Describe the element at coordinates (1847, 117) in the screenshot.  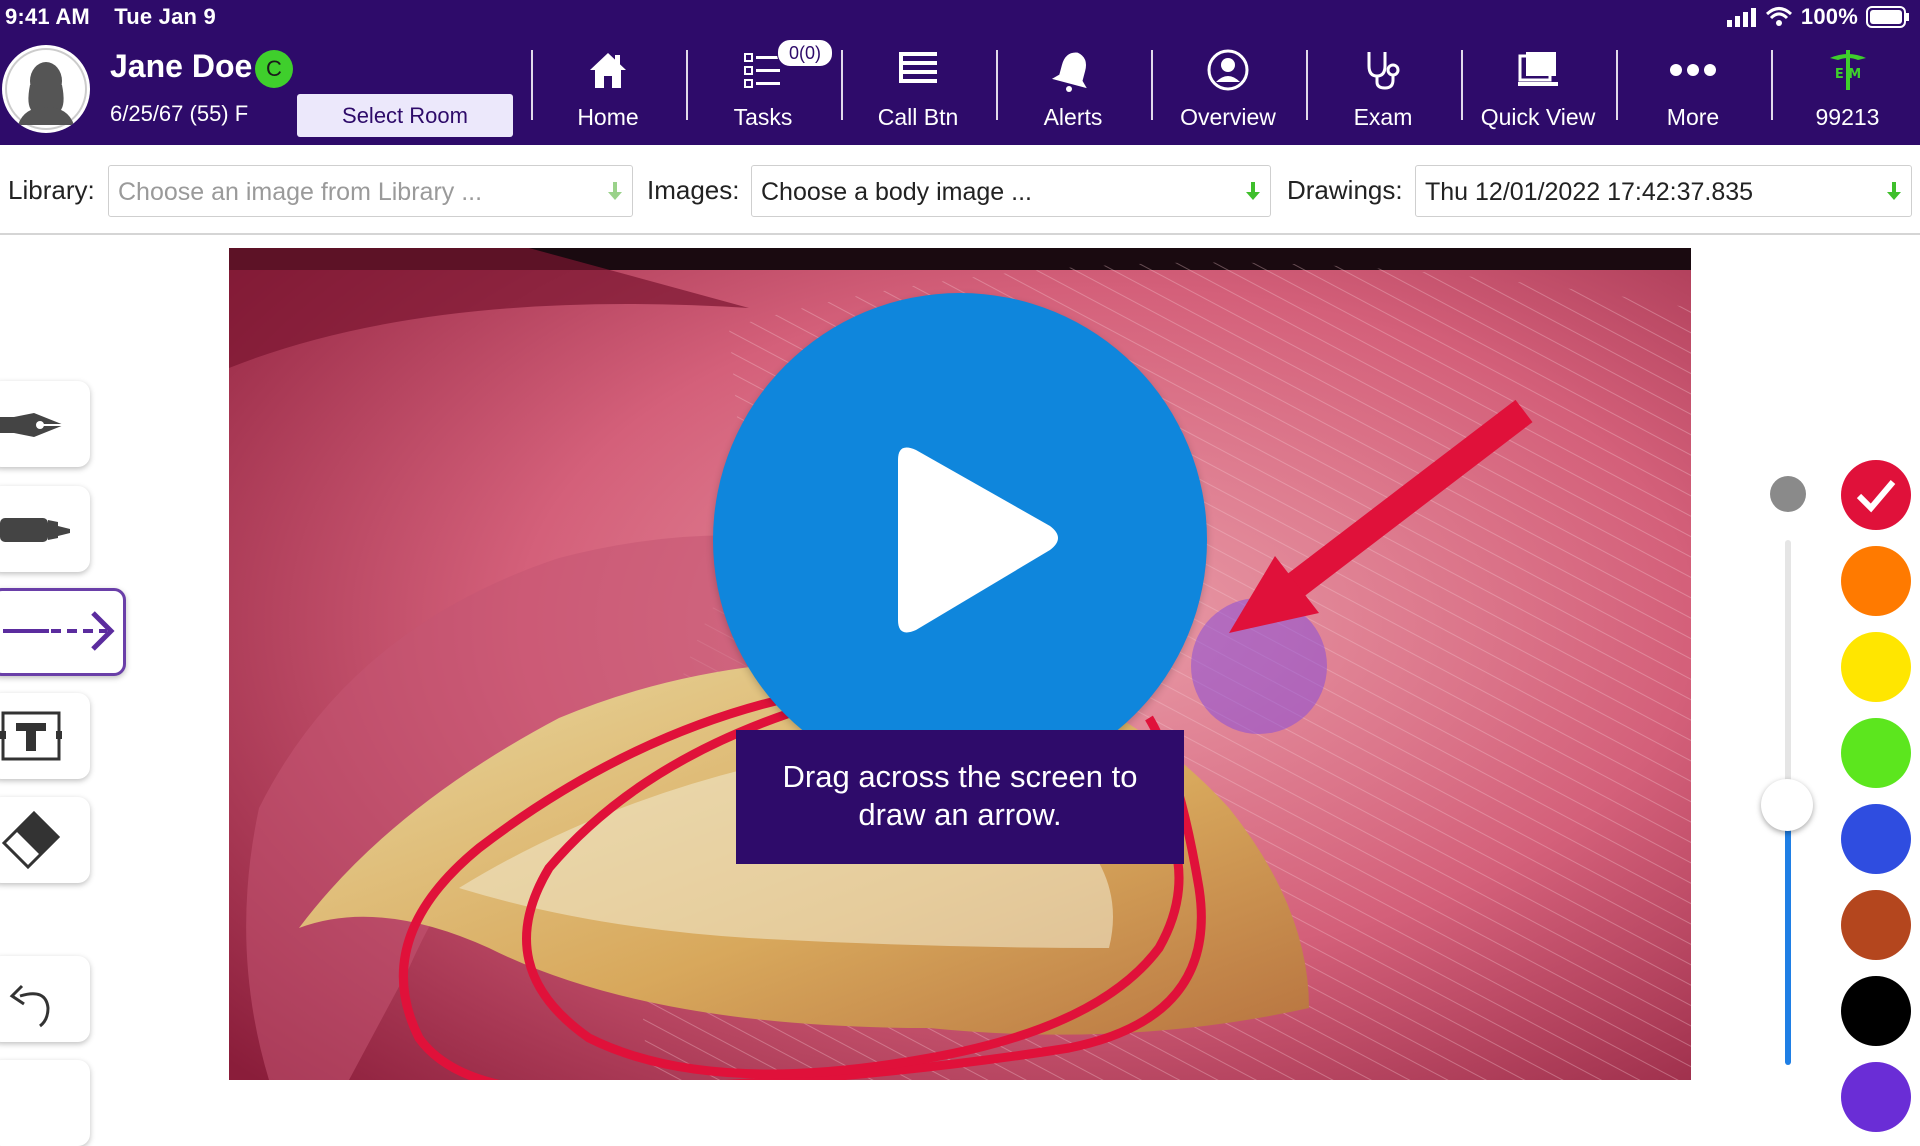
I see `nav-em-code-label: 99213` at that location.